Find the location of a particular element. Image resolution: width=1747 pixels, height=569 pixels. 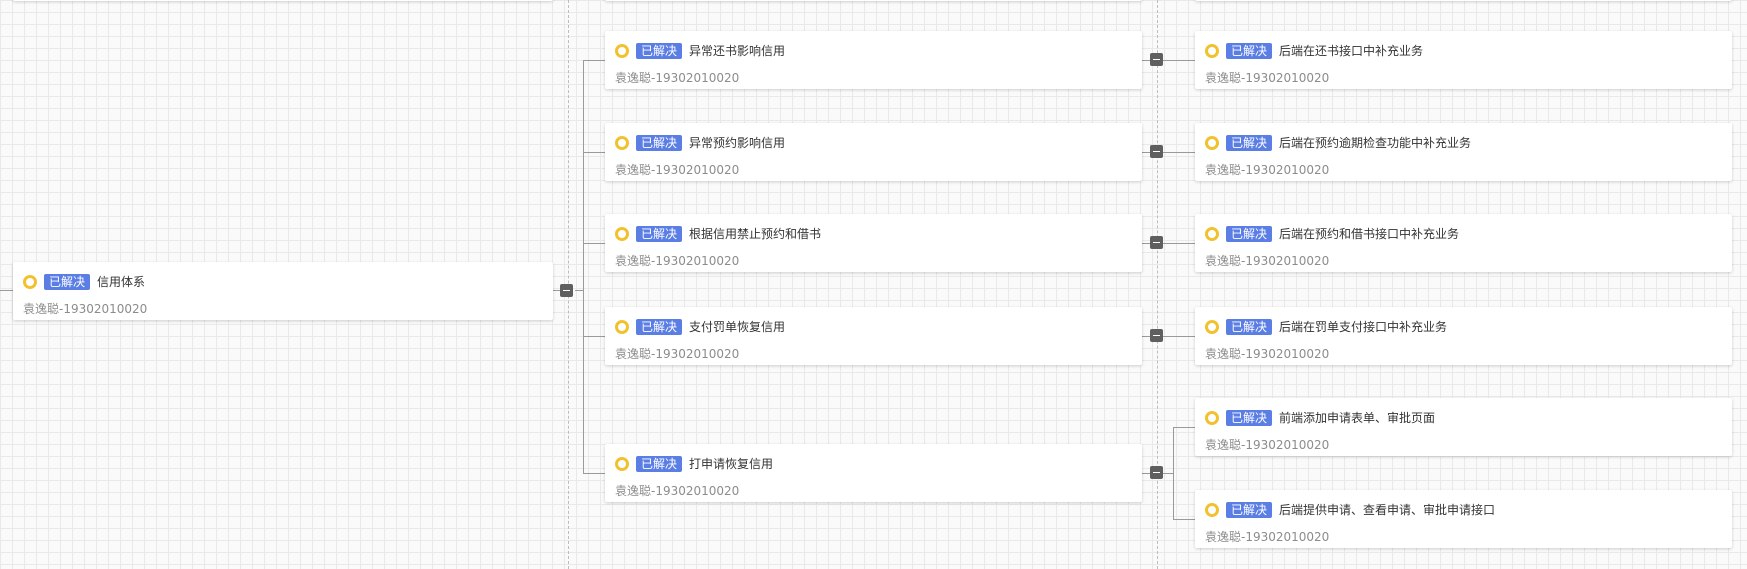

node-title: 根据信用禁止预约和借书 is located at coordinates (755, 234).